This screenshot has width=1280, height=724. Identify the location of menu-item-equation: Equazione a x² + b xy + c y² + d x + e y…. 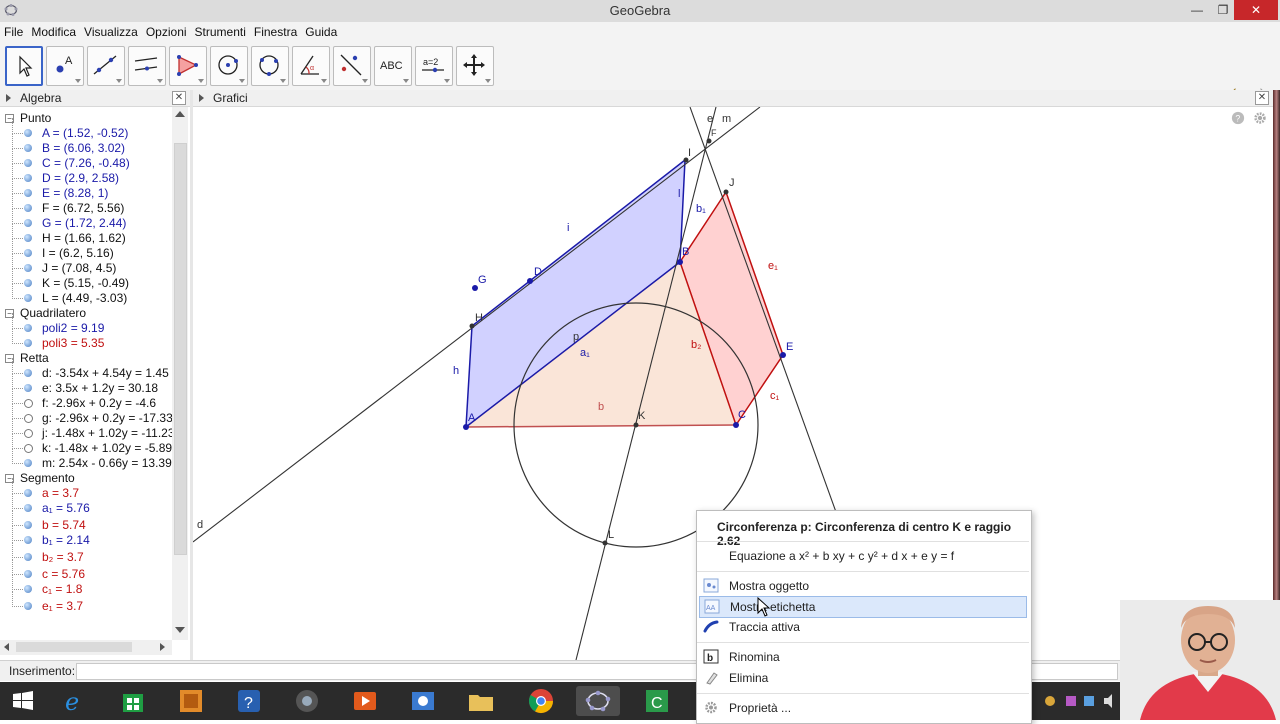
(863, 556).